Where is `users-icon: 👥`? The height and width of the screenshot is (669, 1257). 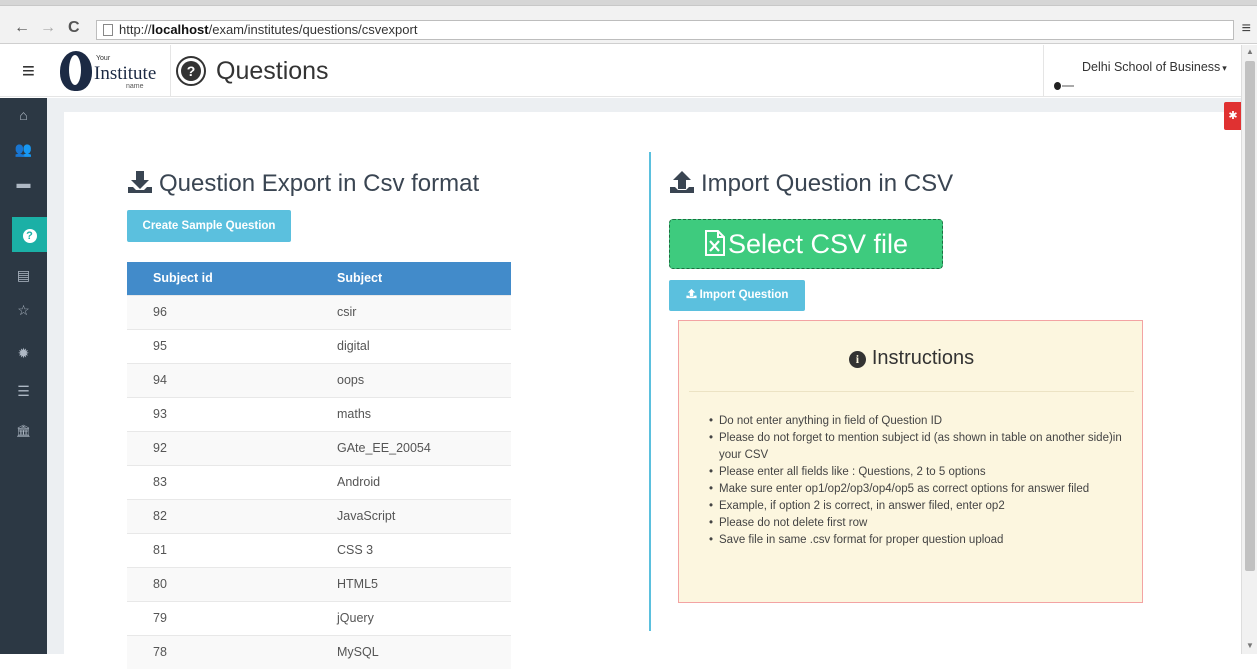
users-icon: 👥 is located at coordinates (23, 149).